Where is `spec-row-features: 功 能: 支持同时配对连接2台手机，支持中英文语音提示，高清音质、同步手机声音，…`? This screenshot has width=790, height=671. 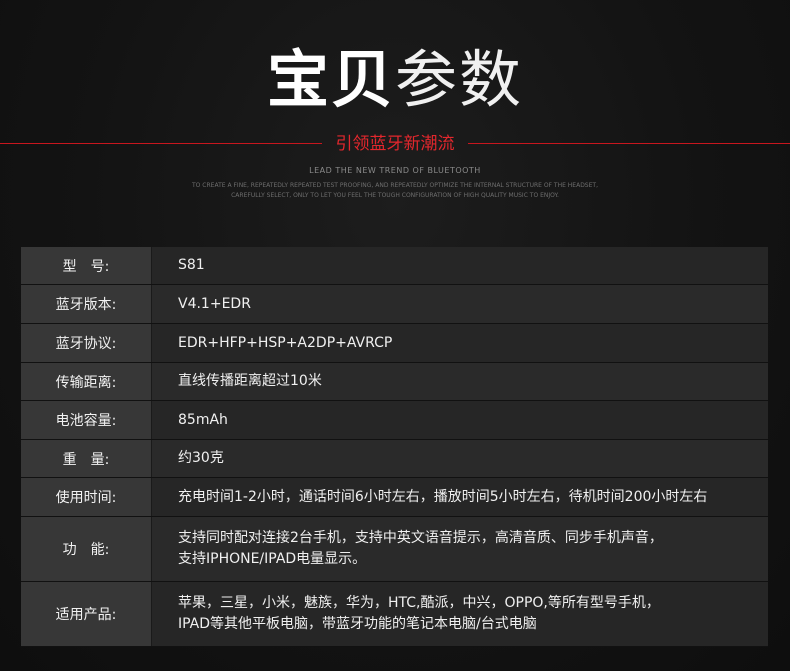
spec-row-features: 功 能: 支持同时配对连接2台手机，支持中英文语音提示，高清音质、同步手机声音，… is located at coordinates (394, 549).